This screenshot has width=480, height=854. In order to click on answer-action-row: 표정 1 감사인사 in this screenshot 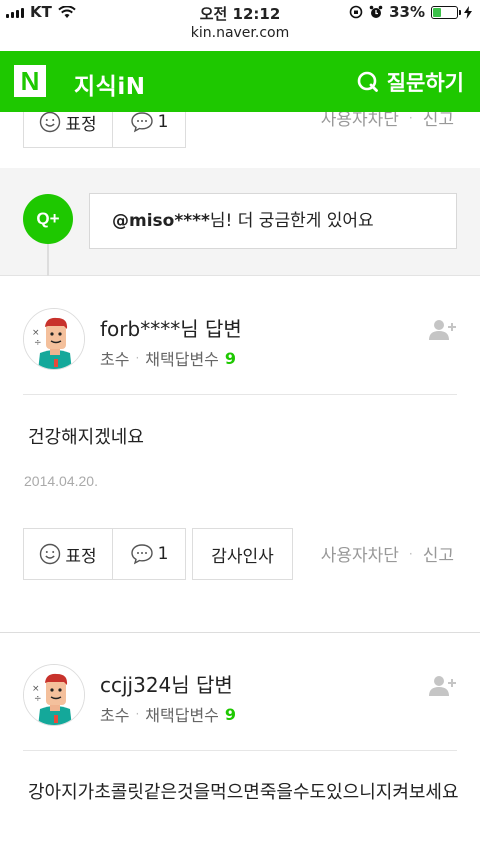, I will do `click(158, 554)`.